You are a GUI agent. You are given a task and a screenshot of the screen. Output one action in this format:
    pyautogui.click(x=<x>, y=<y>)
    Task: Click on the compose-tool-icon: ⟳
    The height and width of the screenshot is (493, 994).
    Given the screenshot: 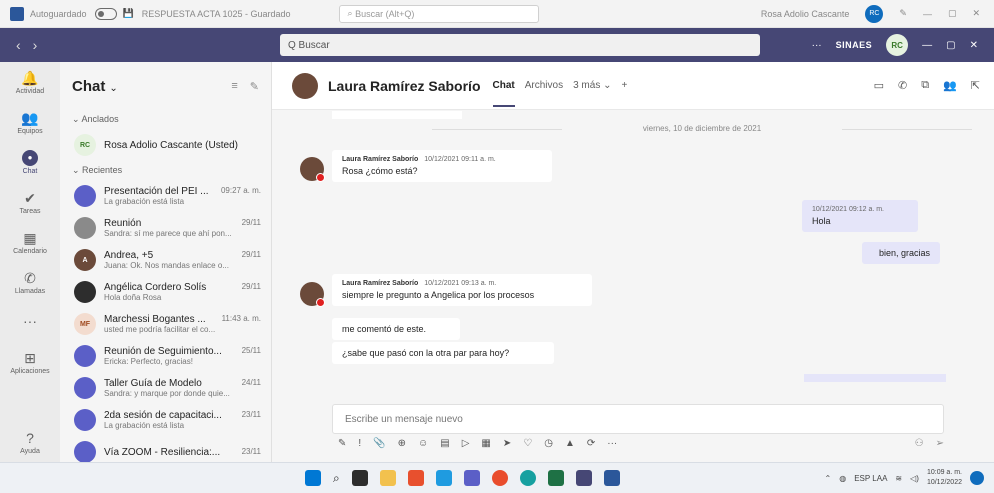 What is the action you would take?
    pyautogui.click(x=591, y=443)
    